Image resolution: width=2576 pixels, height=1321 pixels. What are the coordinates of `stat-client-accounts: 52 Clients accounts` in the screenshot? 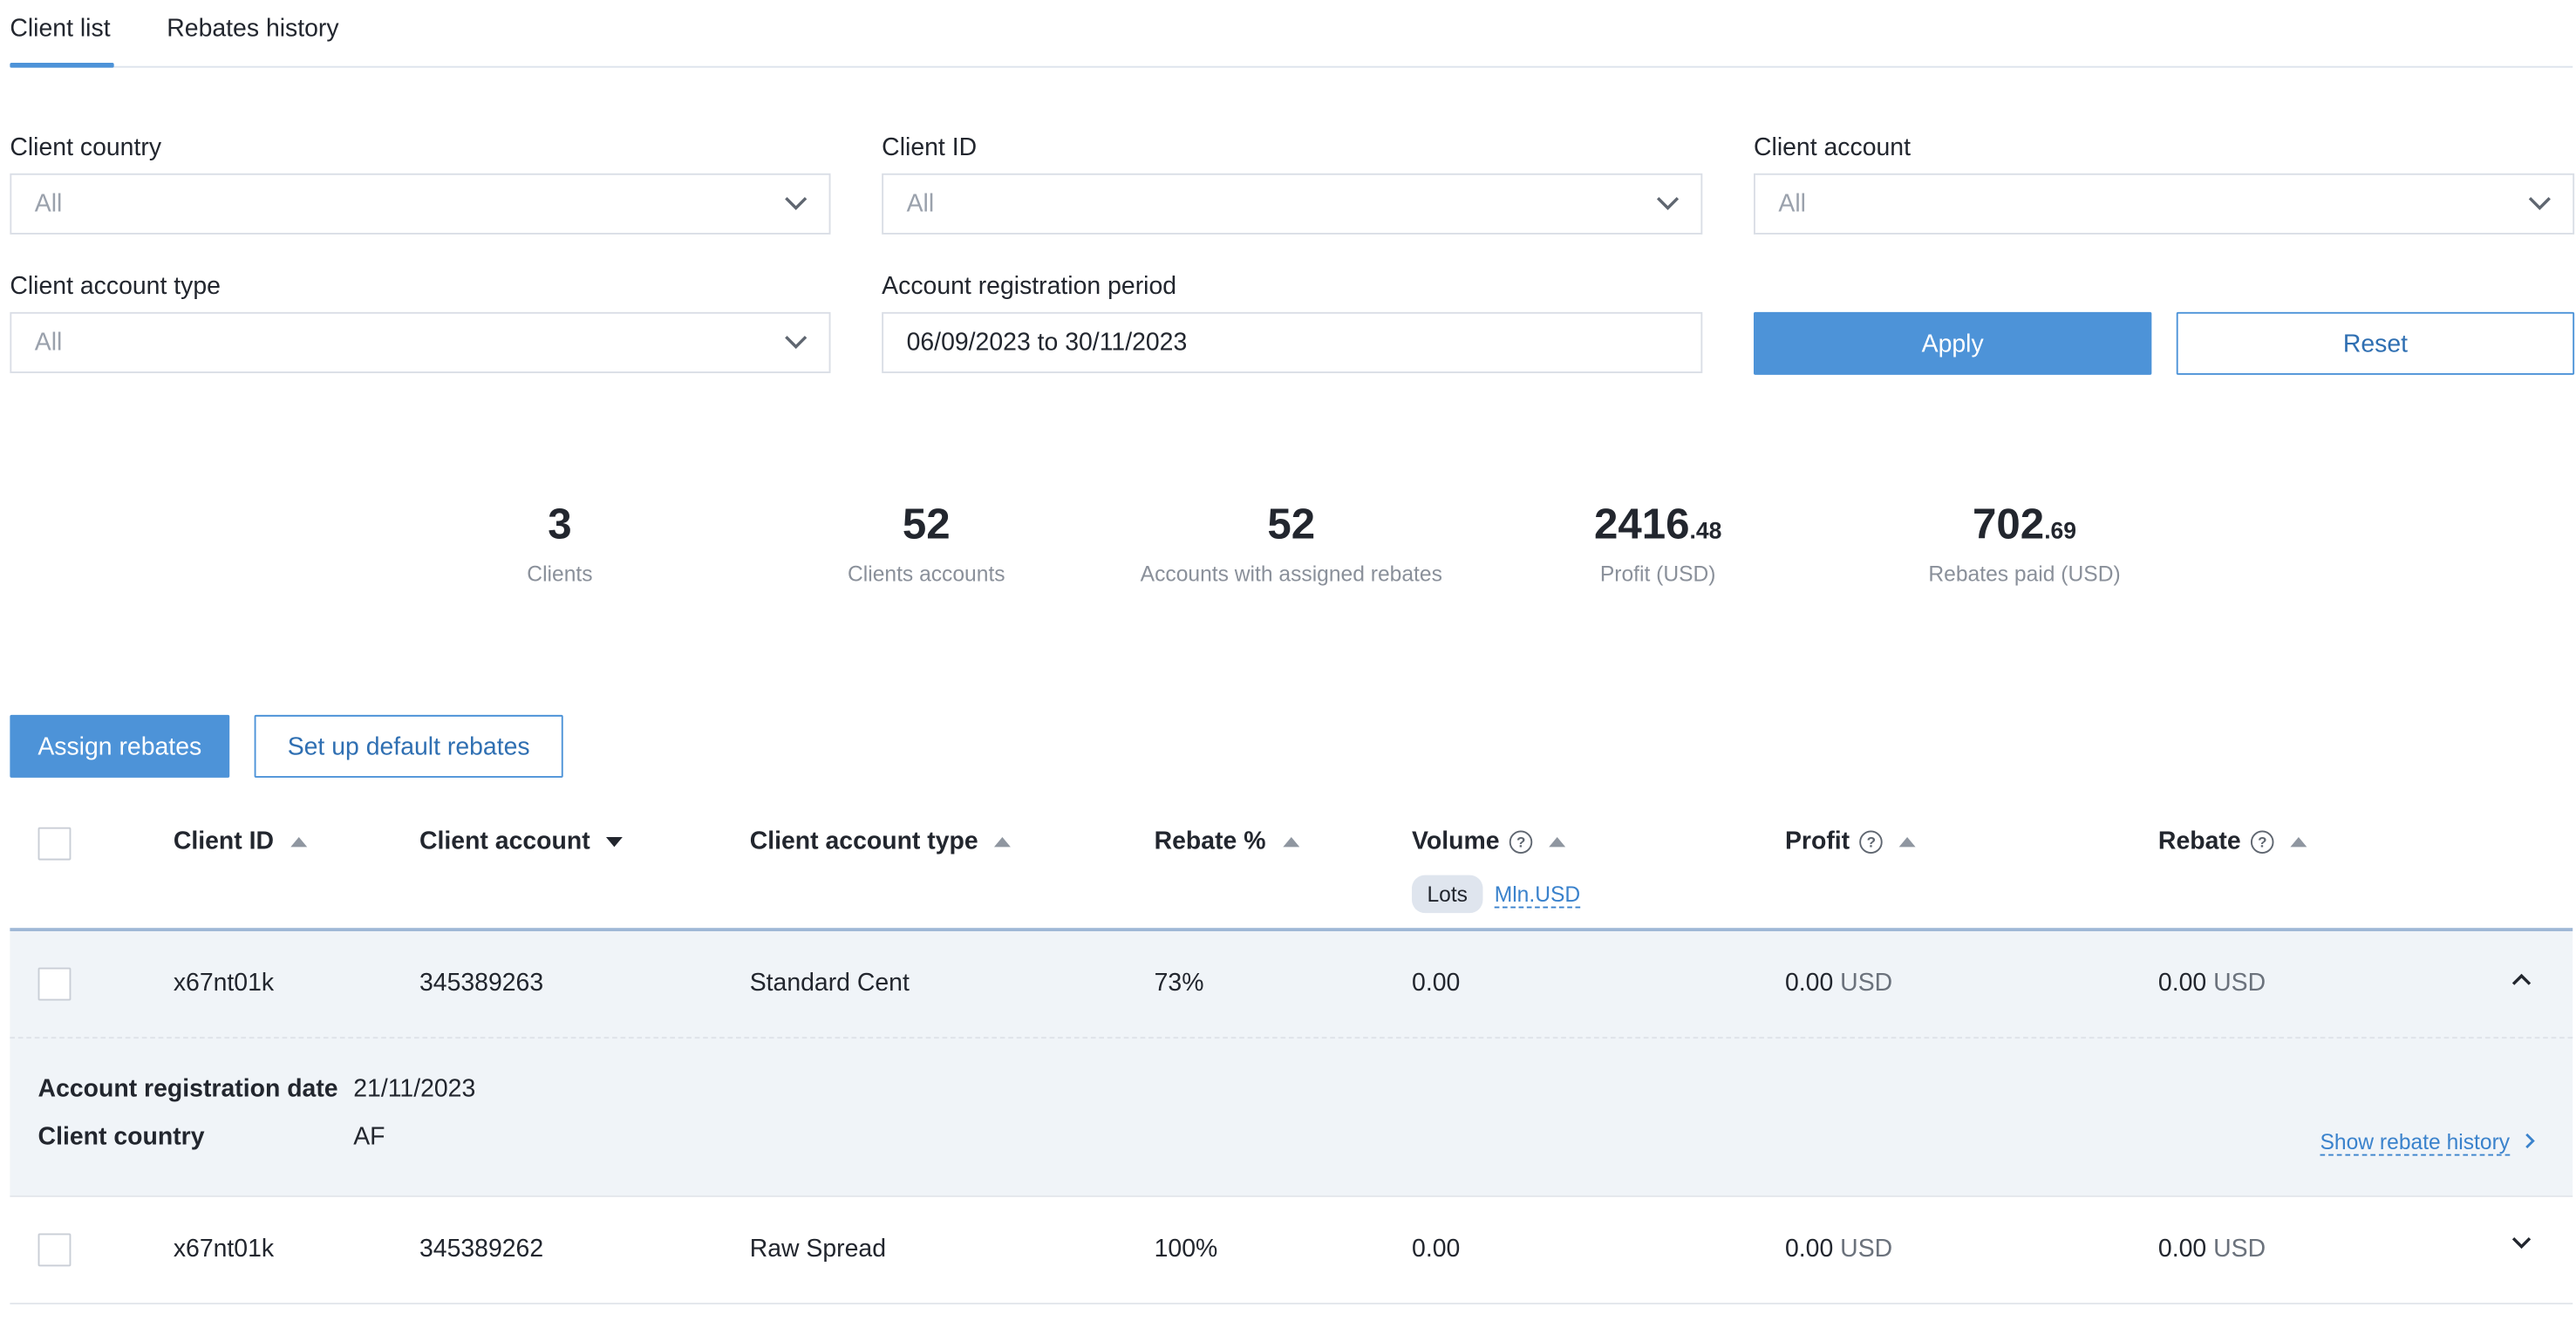 It's located at (927, 540).